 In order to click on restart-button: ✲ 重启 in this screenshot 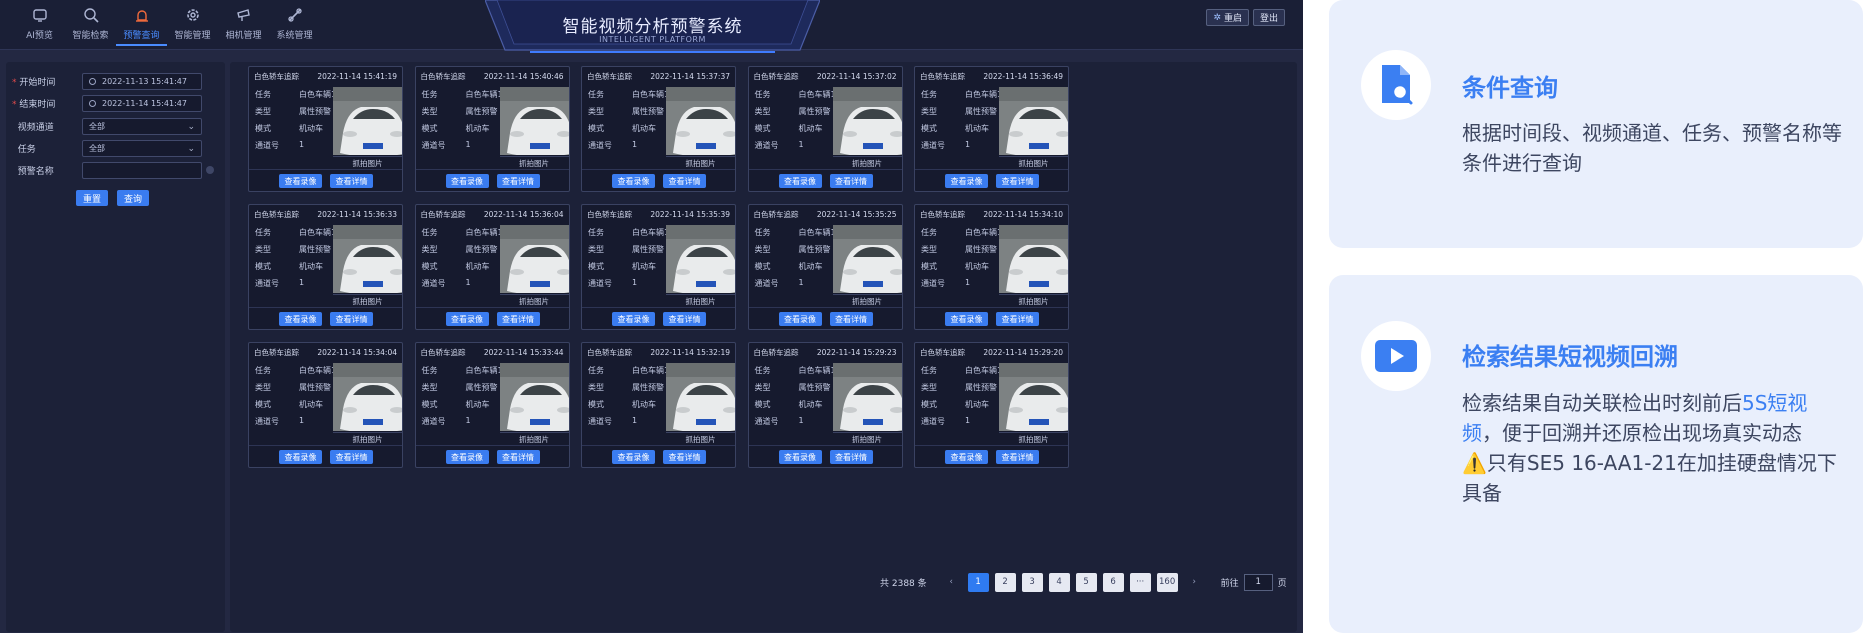, I will do `click(1227, 17)`.